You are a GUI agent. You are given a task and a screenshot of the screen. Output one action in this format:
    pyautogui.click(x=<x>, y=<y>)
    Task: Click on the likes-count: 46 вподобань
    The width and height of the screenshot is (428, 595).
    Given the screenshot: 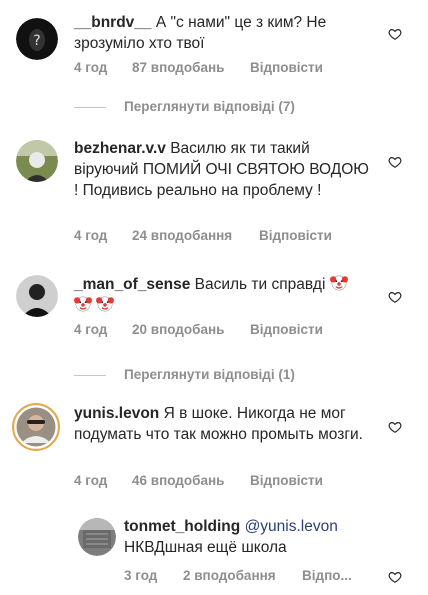 What is the action you would take?
    pyautogui.click(x=178, y=480)
    